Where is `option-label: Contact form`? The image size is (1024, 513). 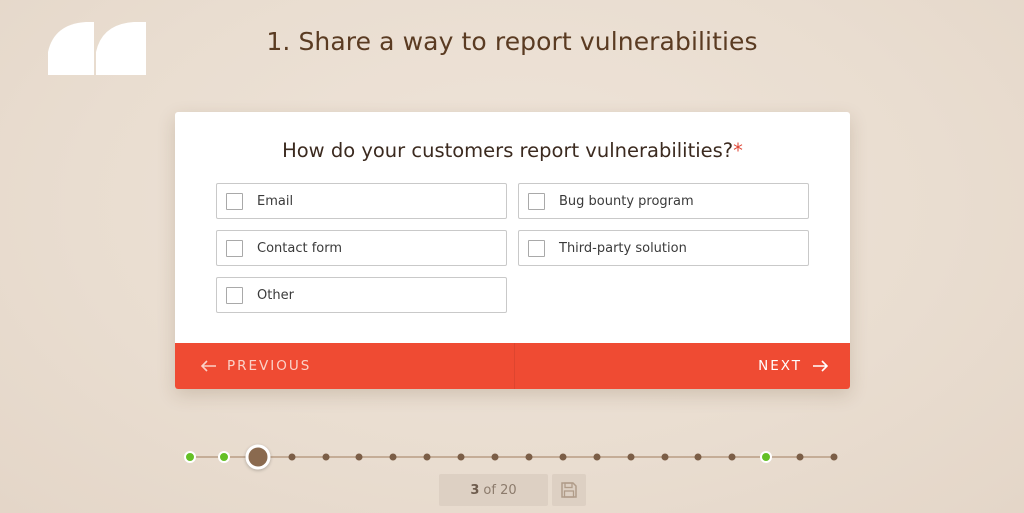 option-label: Contact form is located at coordinates (300, 248).